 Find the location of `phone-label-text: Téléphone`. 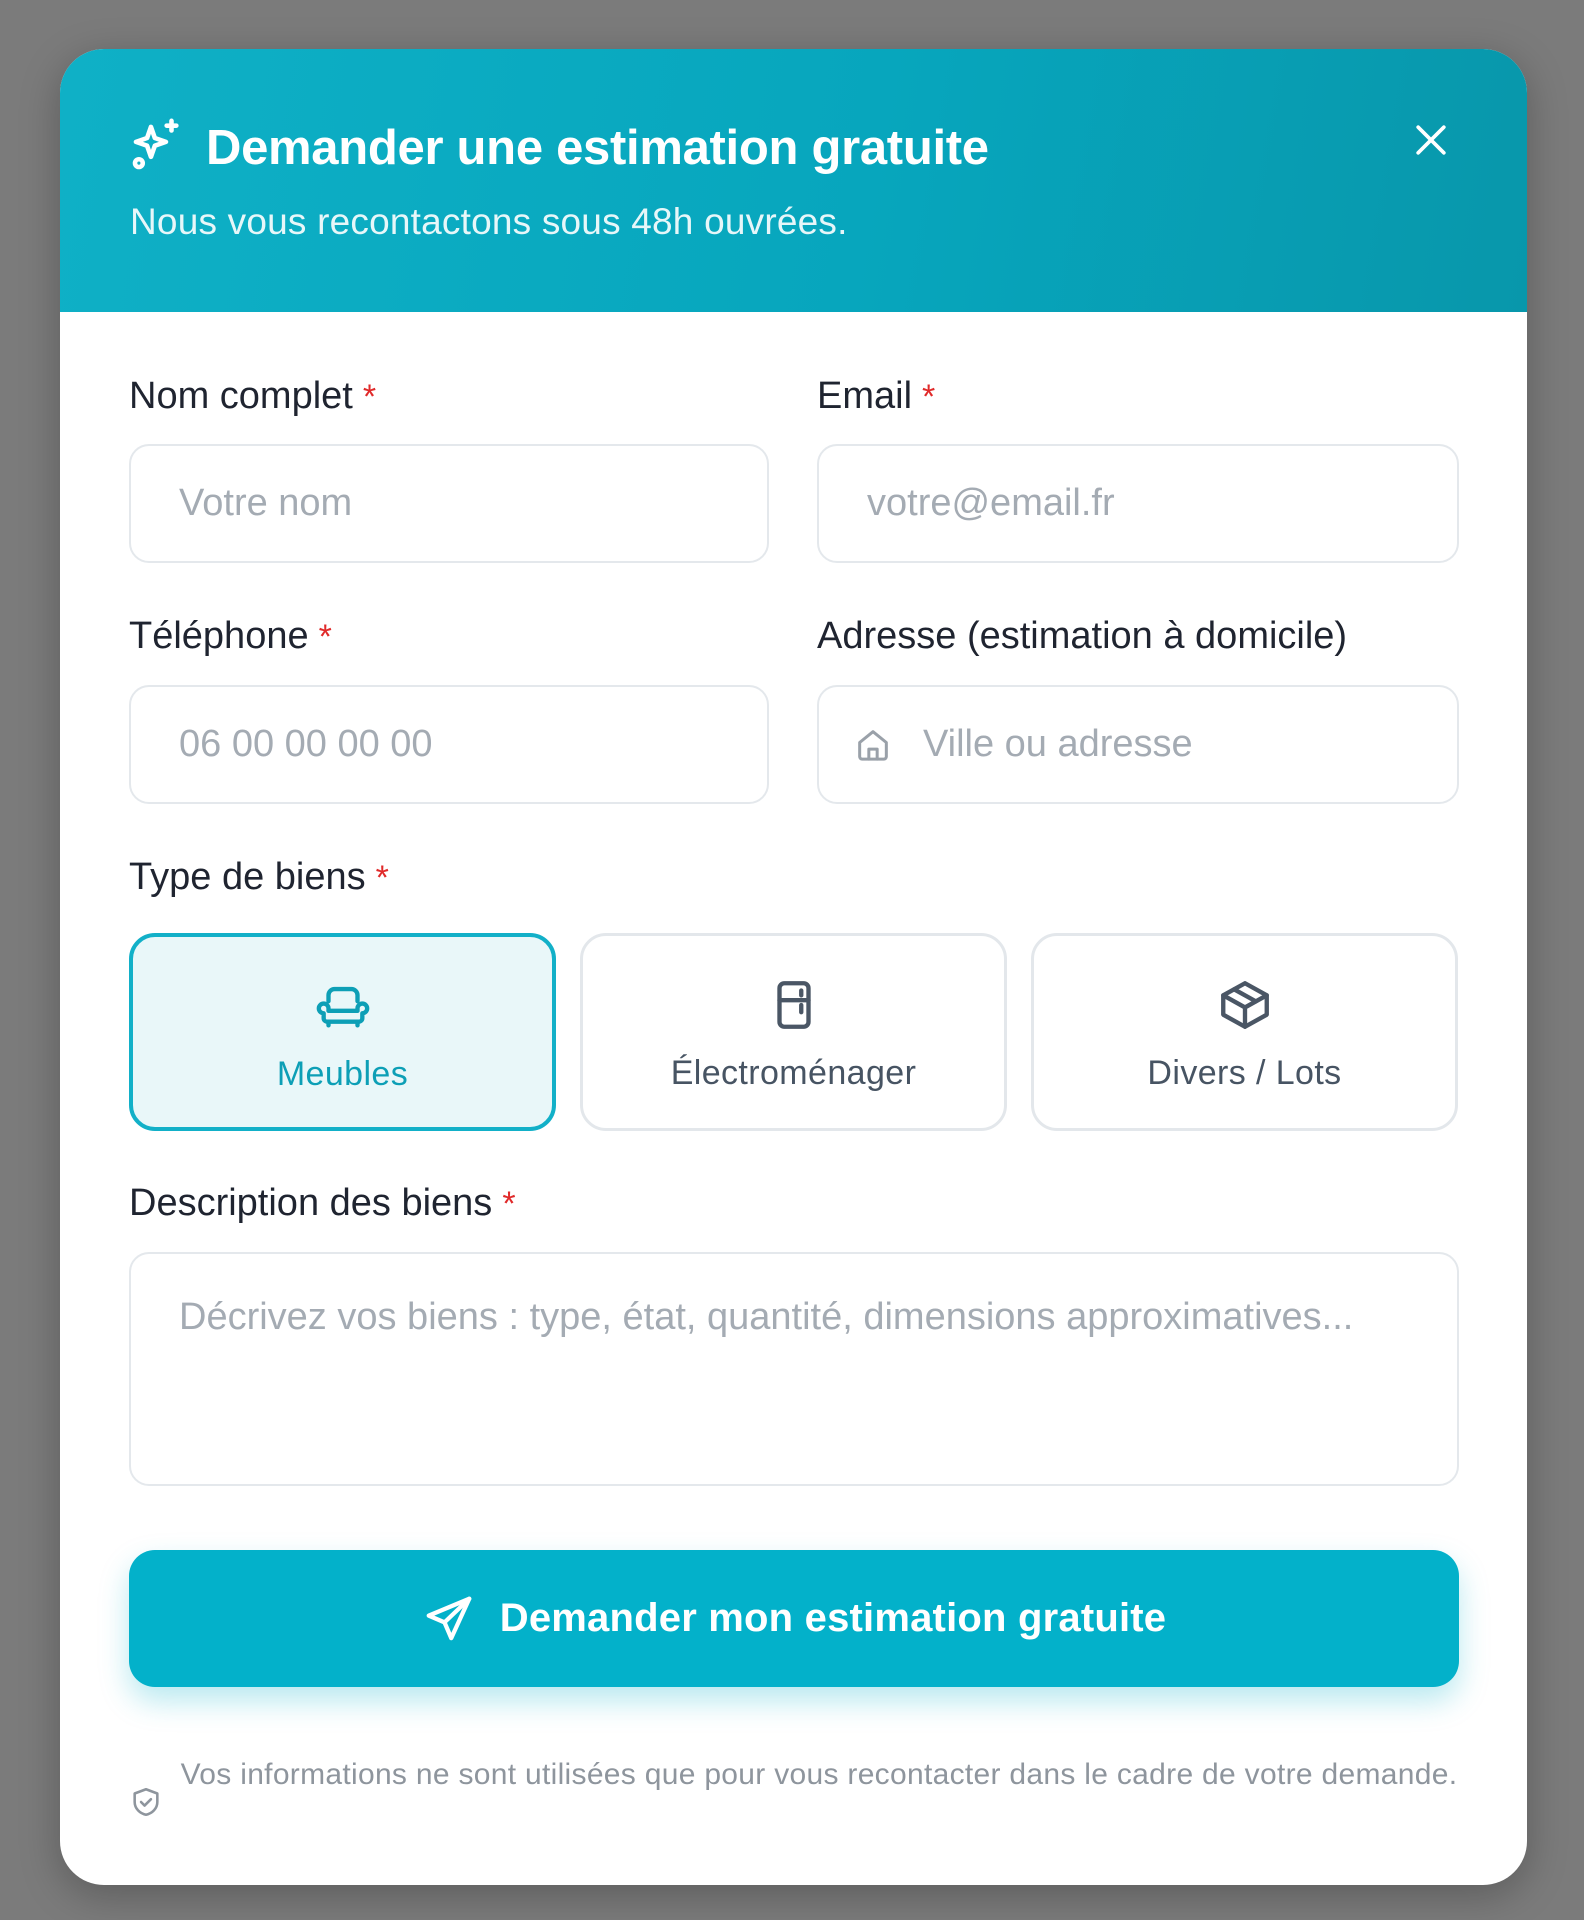

phone-label-text: Téléphone is located at coordinates (219, 636).